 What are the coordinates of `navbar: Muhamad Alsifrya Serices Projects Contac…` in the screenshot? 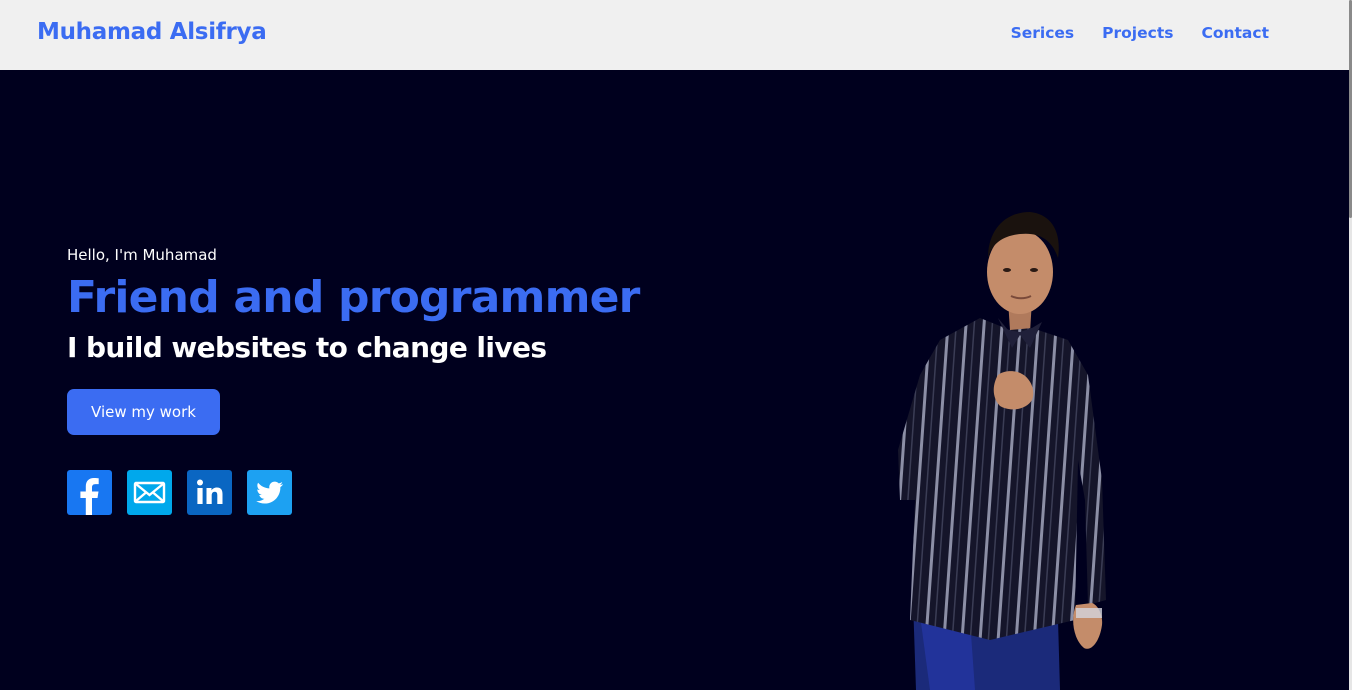 It's located at (676, 35).